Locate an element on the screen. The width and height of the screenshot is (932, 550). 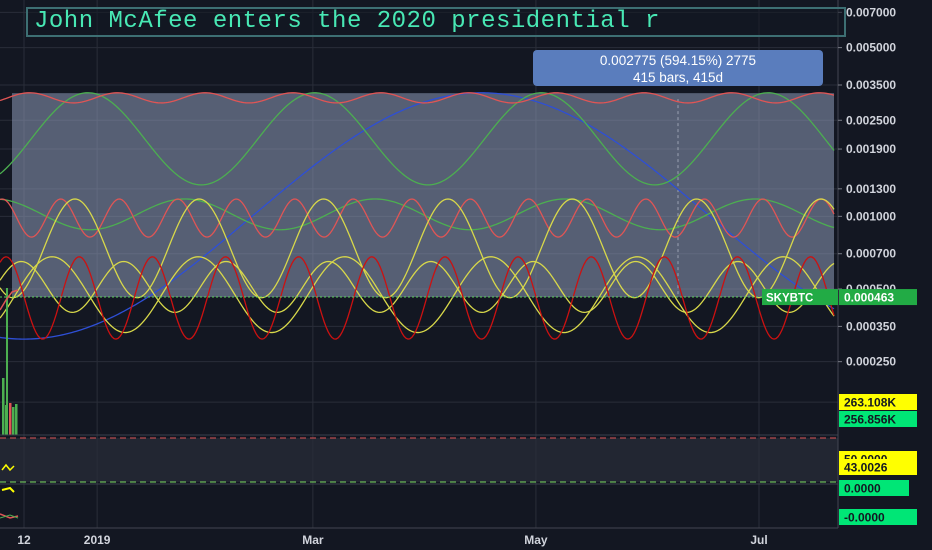
indicator-tag: 0.0000 is located at coordinates (862, 489).